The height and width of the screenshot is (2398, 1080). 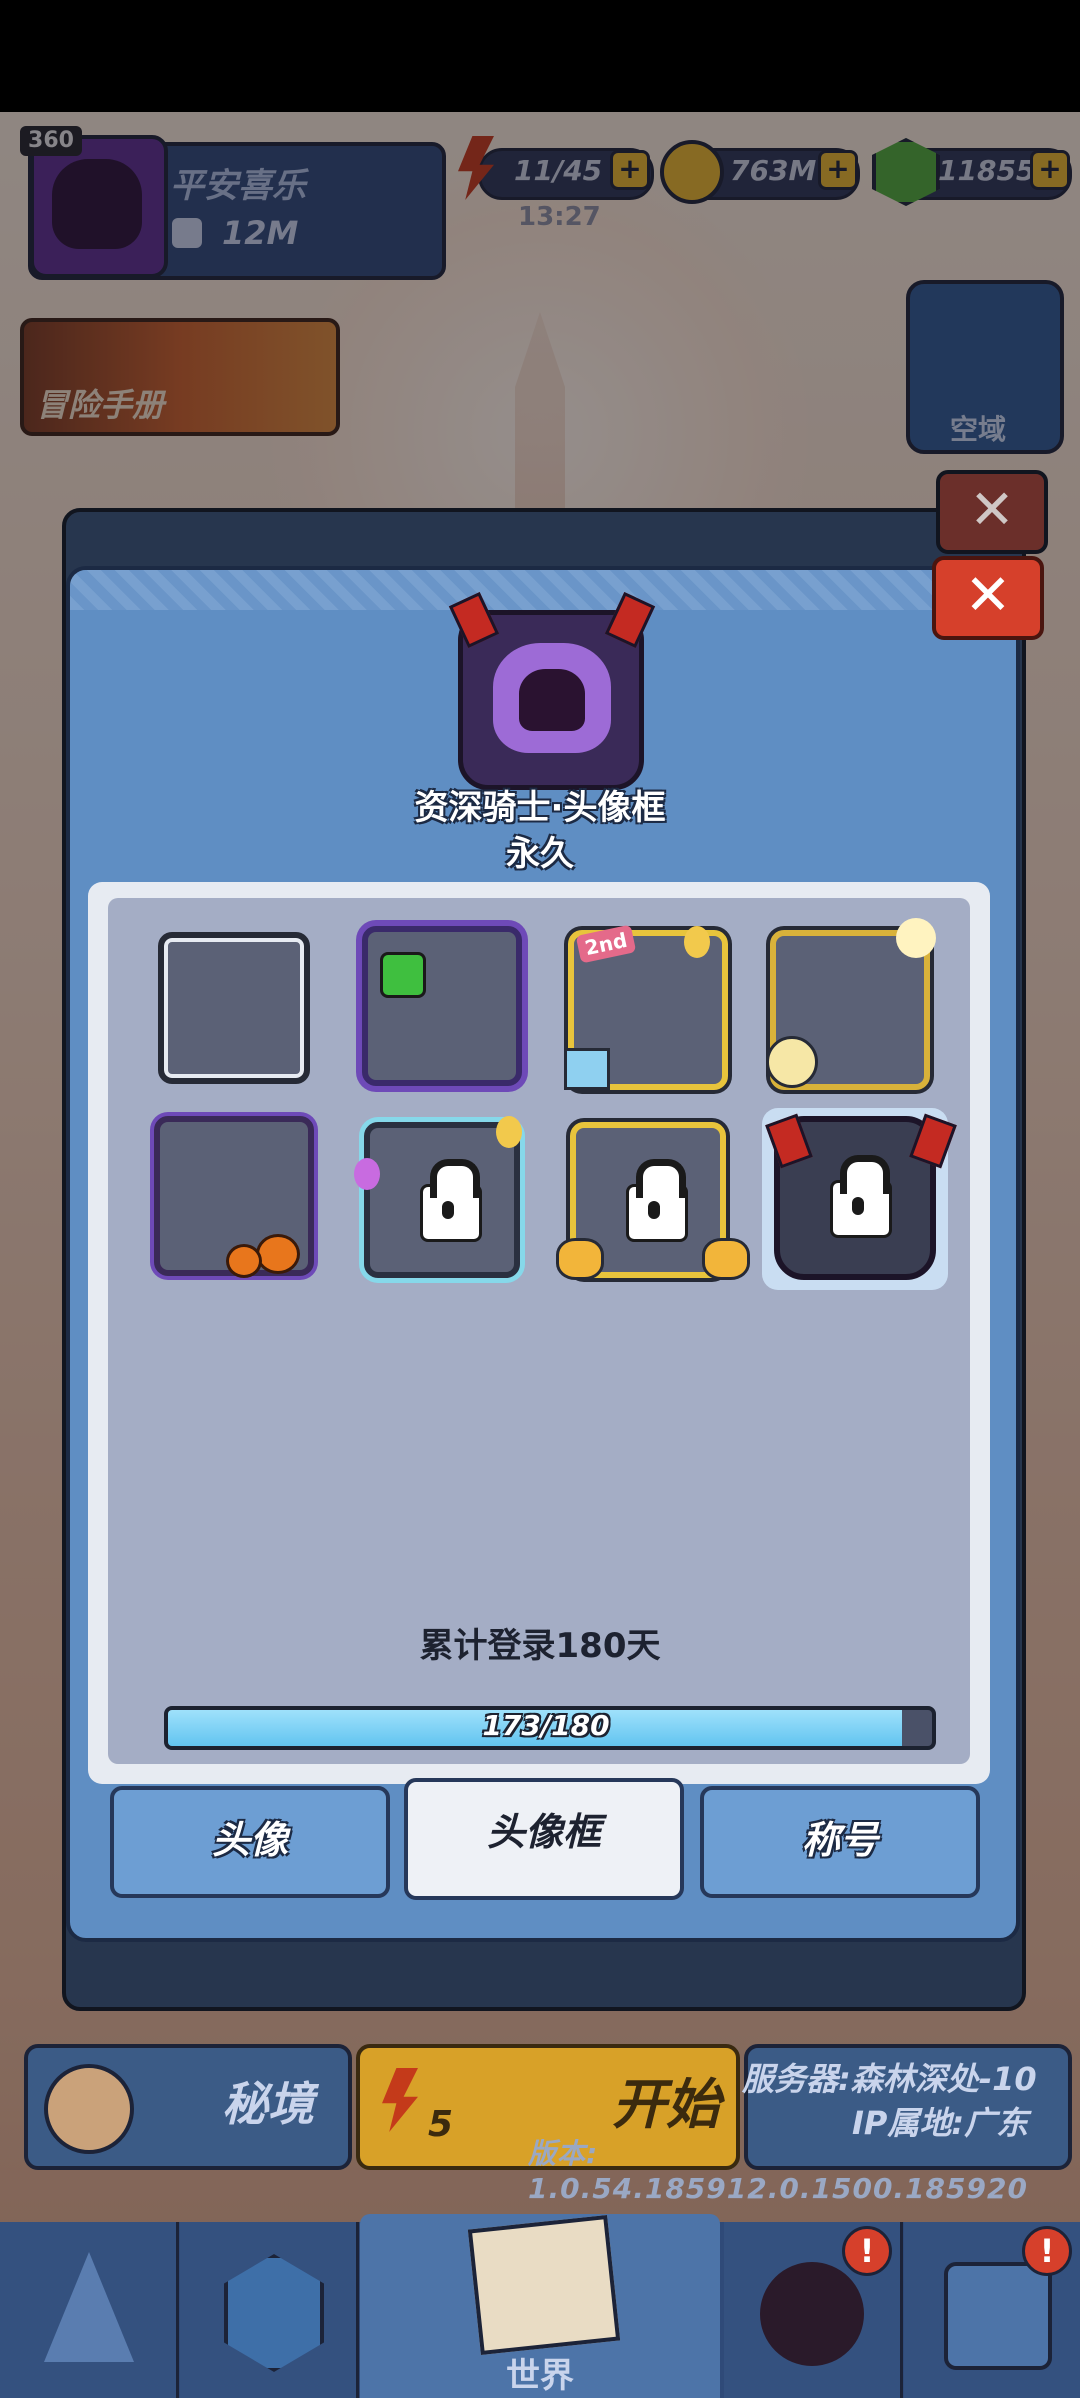 What do you see at coordinates (851, 1004) in the screenshot?
I see `frame-slot-moon-tree` at bounding box center [851, 1004].